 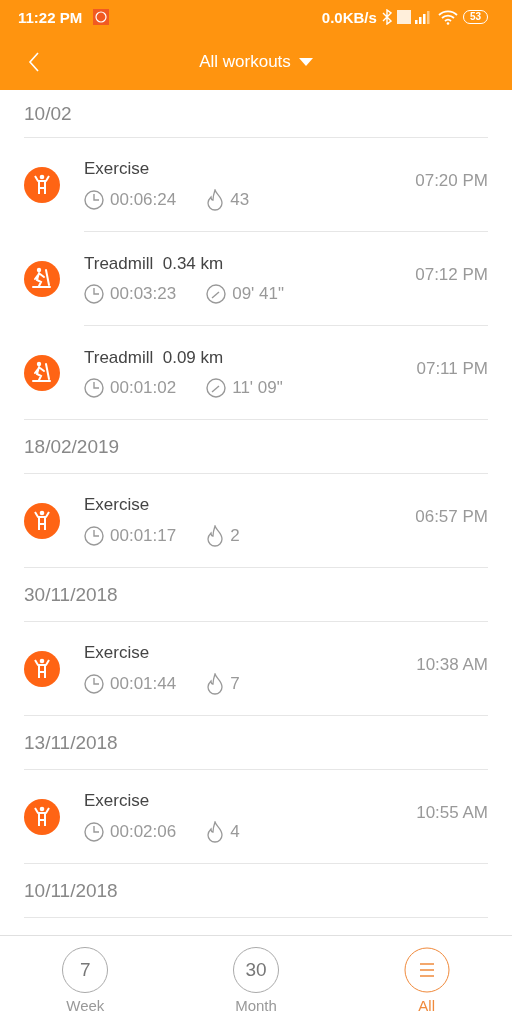 What do you see at coordinates (235, 535) in the screenshot?
I see `calories-value: 2` at bounding box center [235, 535].